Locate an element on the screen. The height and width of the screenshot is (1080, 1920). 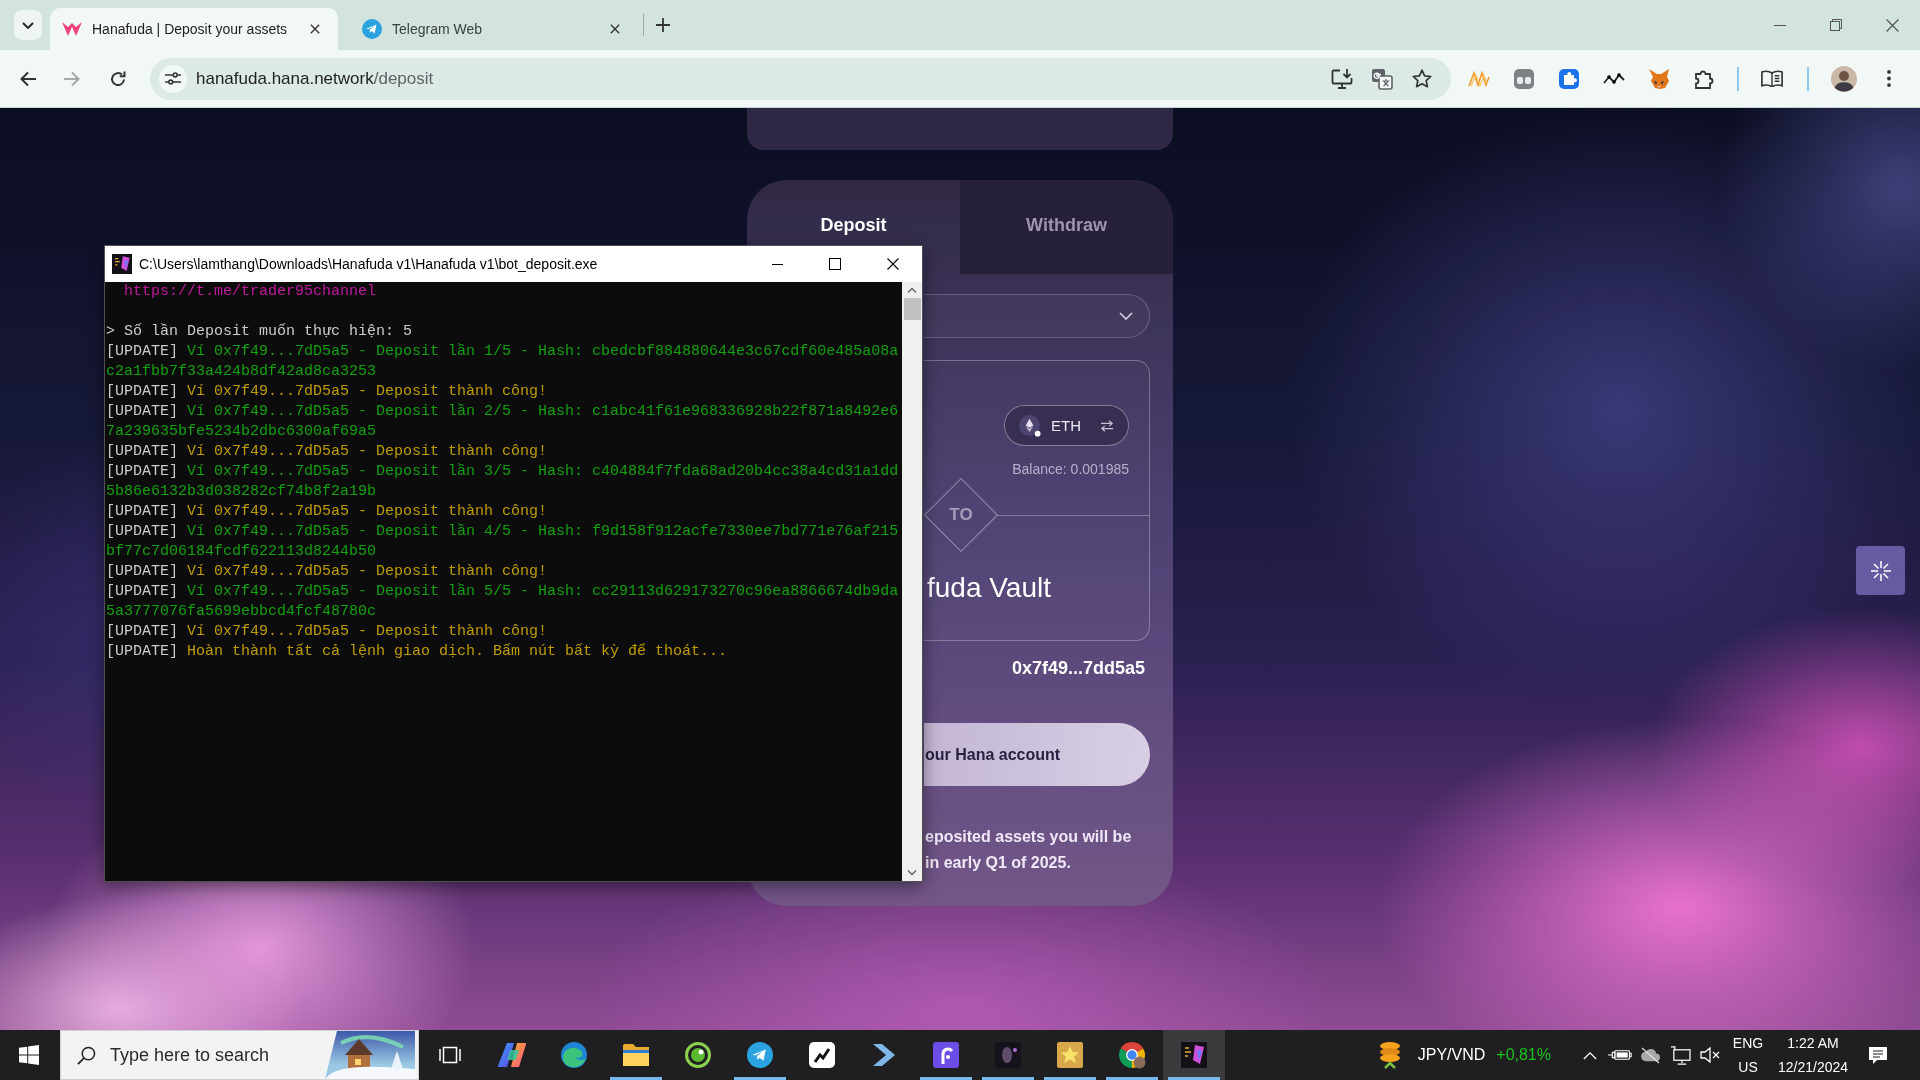
balance-text: Balance: 0.001985 is located at coordinates (1070, 469).